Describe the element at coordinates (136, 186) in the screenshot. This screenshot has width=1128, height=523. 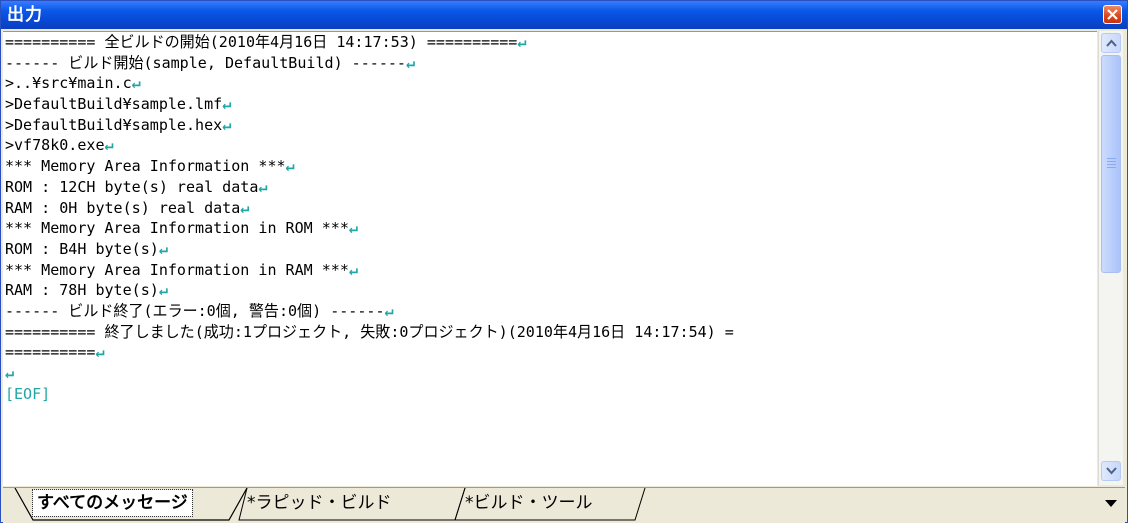
I see `output-line: ROM : 12CH byte(s) real data↵` at that location.